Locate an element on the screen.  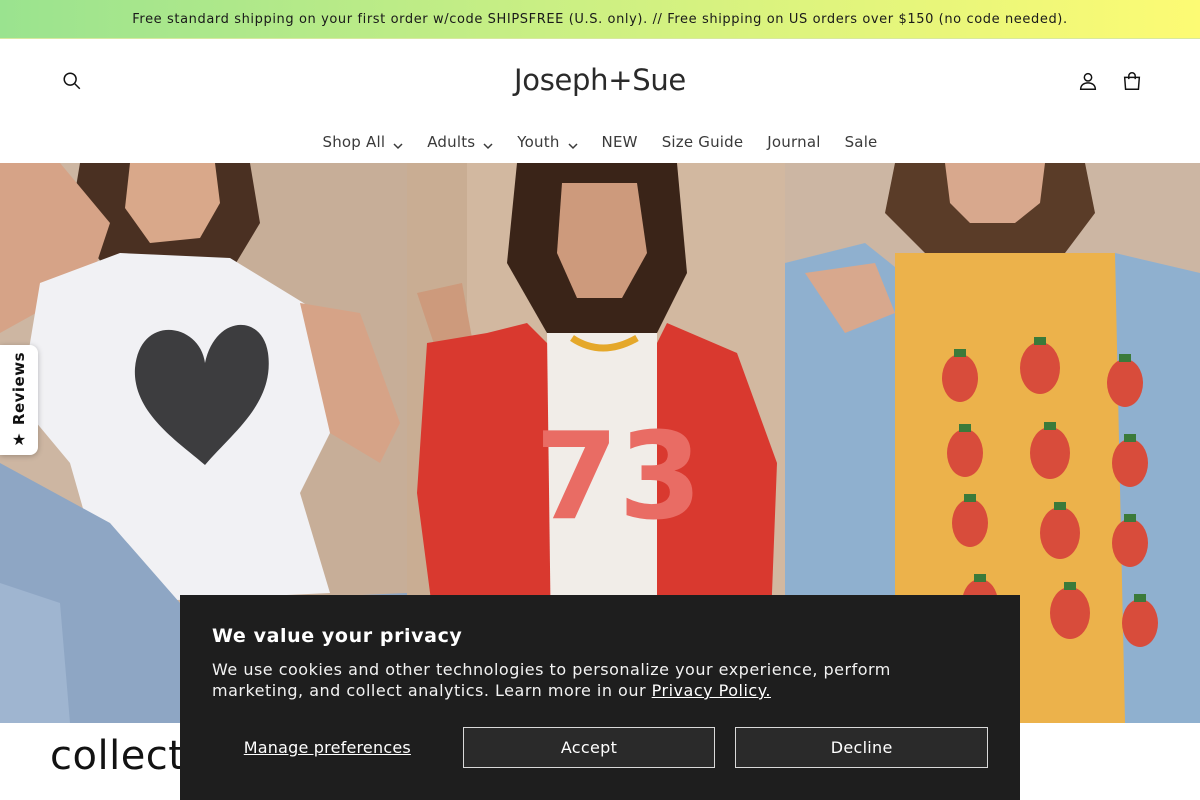
nav-item-sale: Sale is located at coordinates (861, 142).